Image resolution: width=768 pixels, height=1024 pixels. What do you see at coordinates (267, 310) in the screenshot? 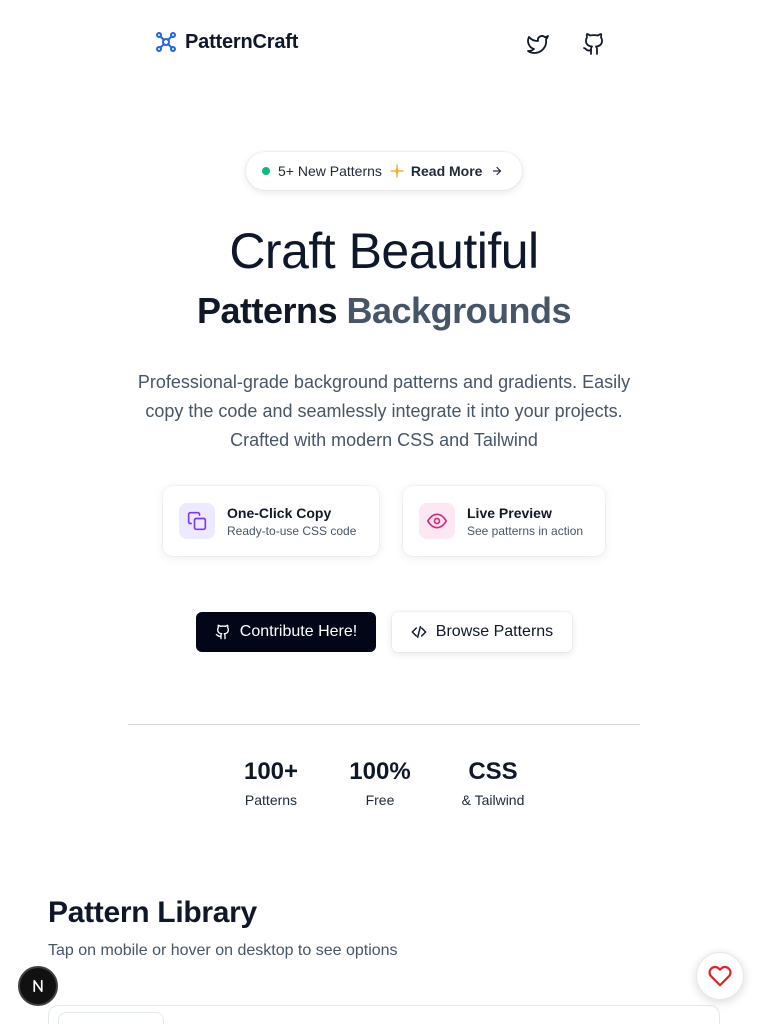
I see `hero-word-patterns: Patterns` at bounding box center [267, 310].